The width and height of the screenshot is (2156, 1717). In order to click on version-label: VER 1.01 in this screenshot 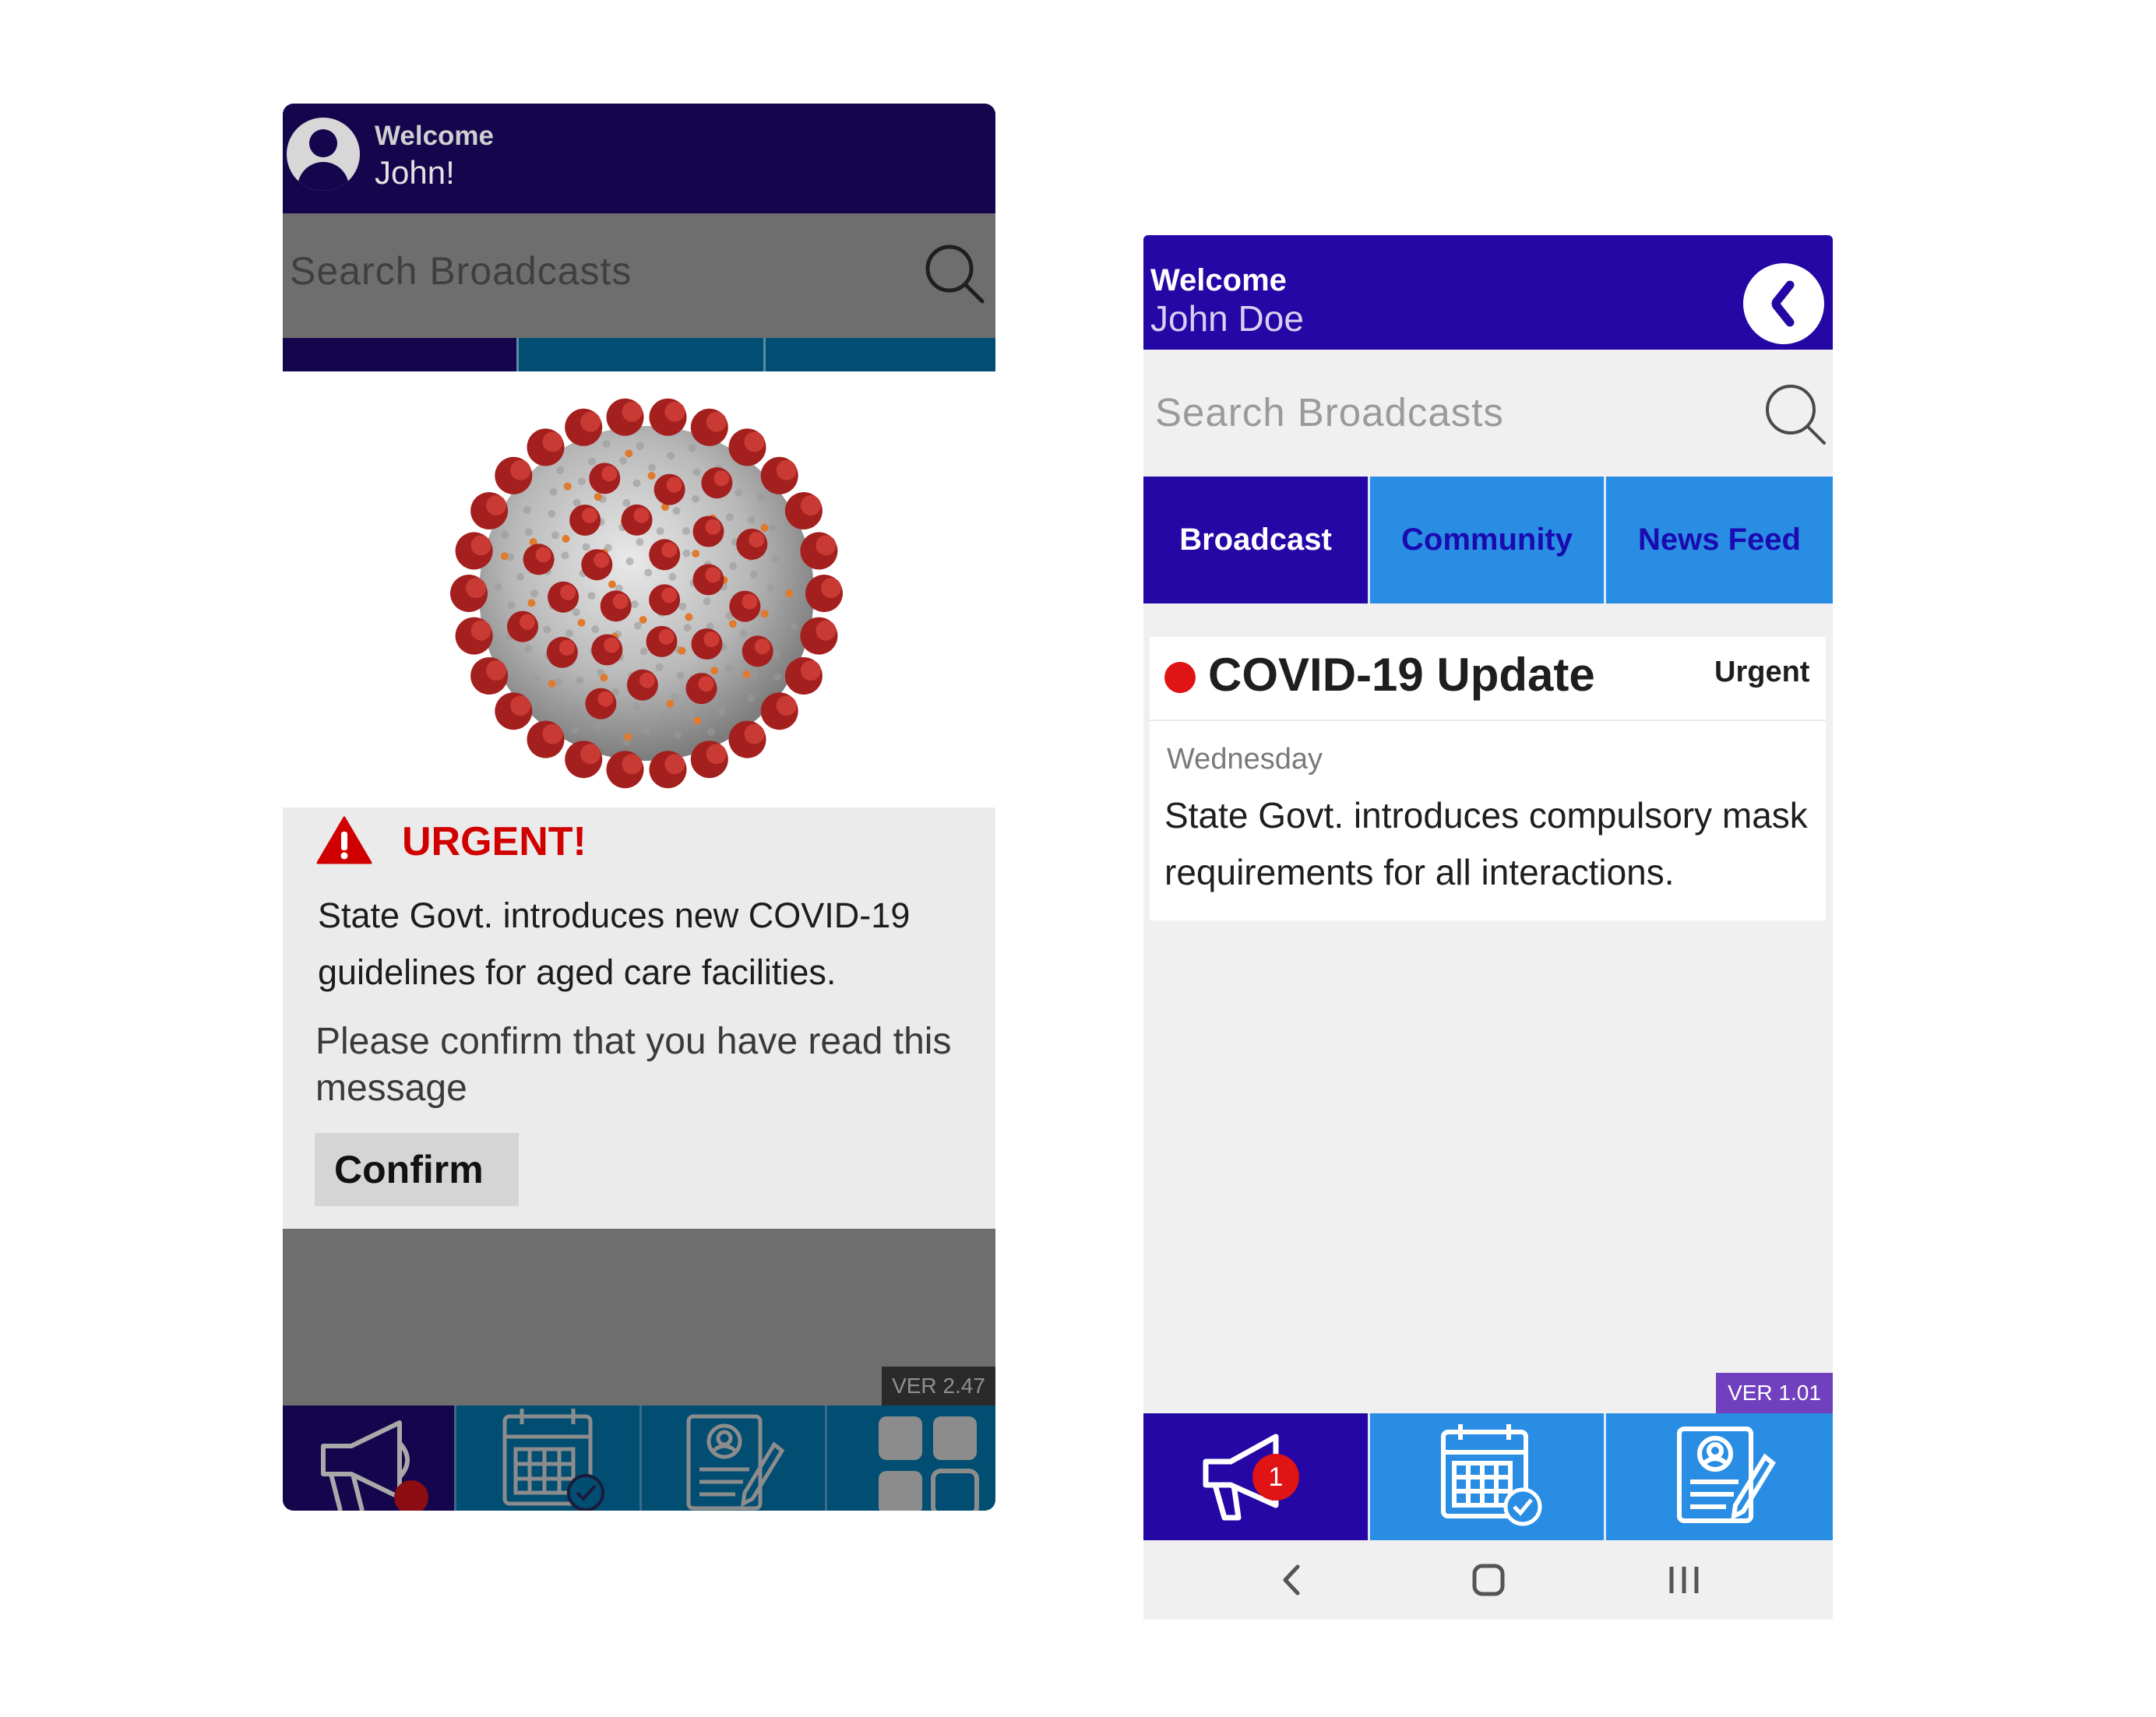, I will do `click(1774, 1393)`.